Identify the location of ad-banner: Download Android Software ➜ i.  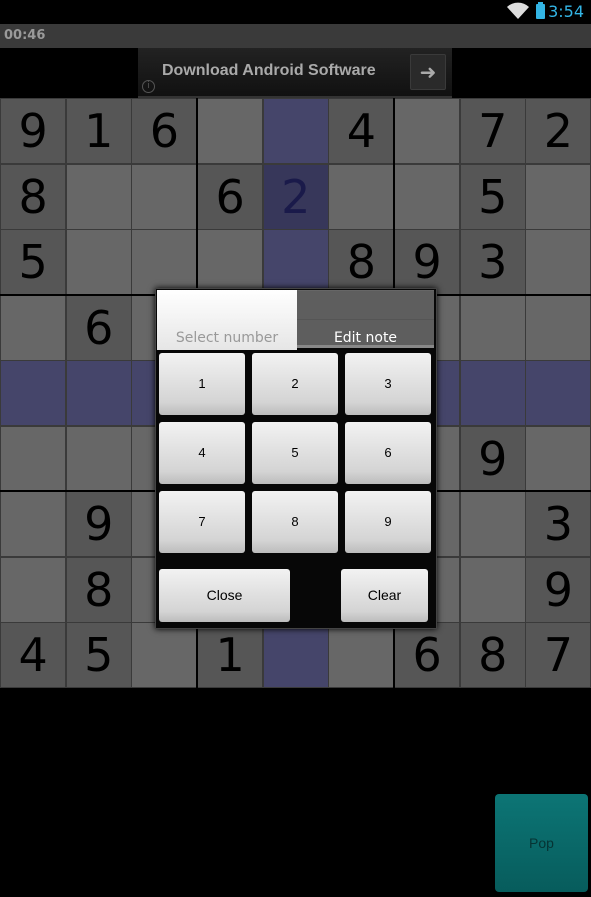
(295, 73).